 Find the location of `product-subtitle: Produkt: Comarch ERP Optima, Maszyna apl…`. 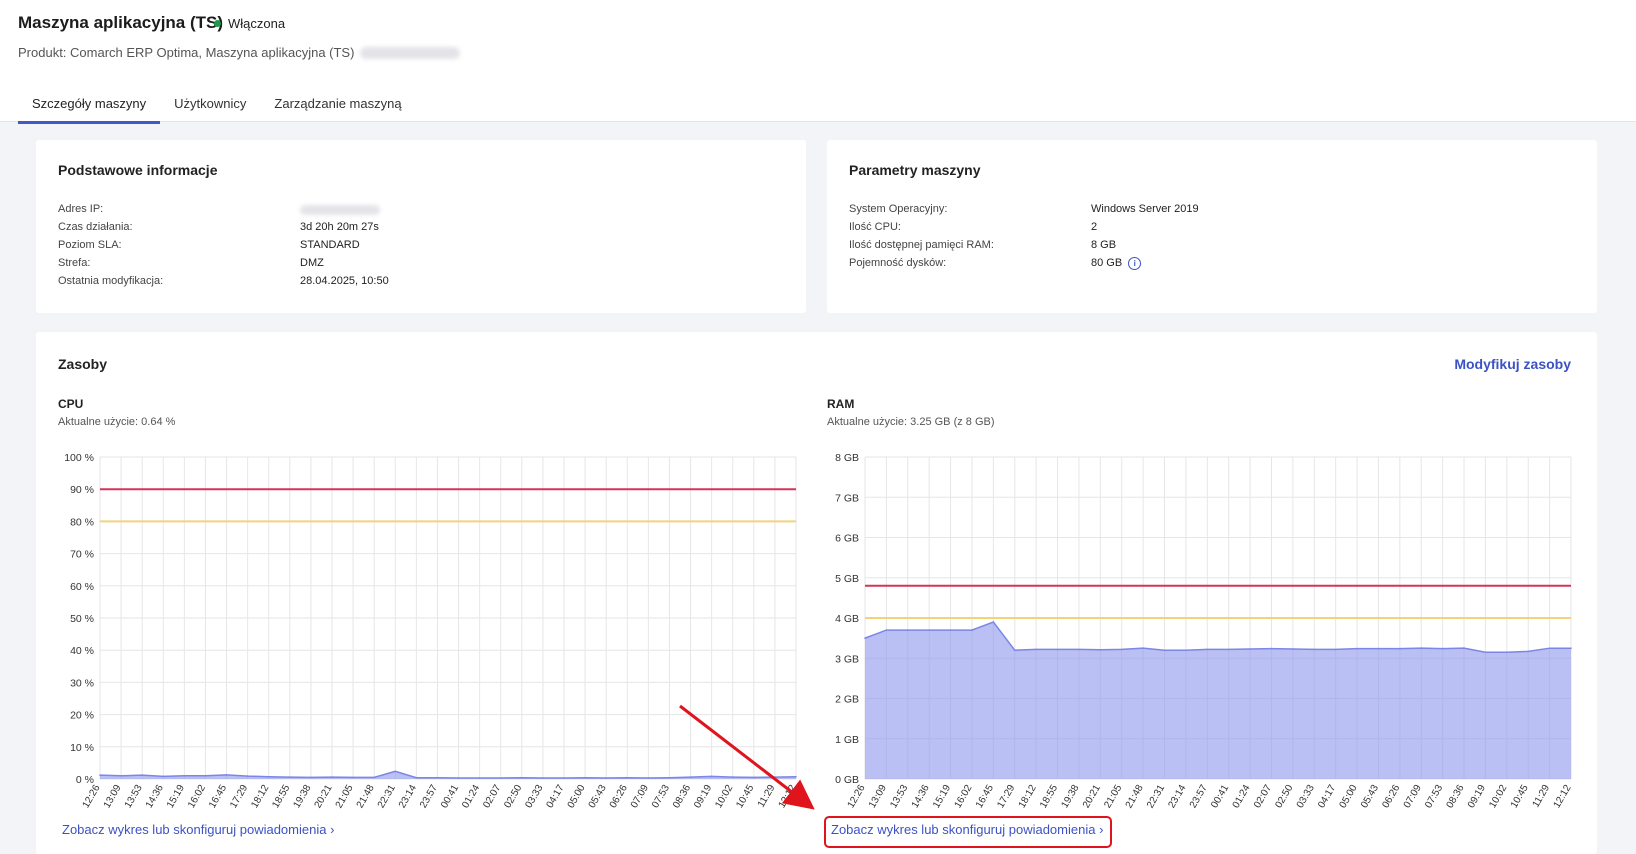

product-subtitle: Produkt: Comarch ERP Optima, Maszyna apl… is located at coordinates (239, 52).